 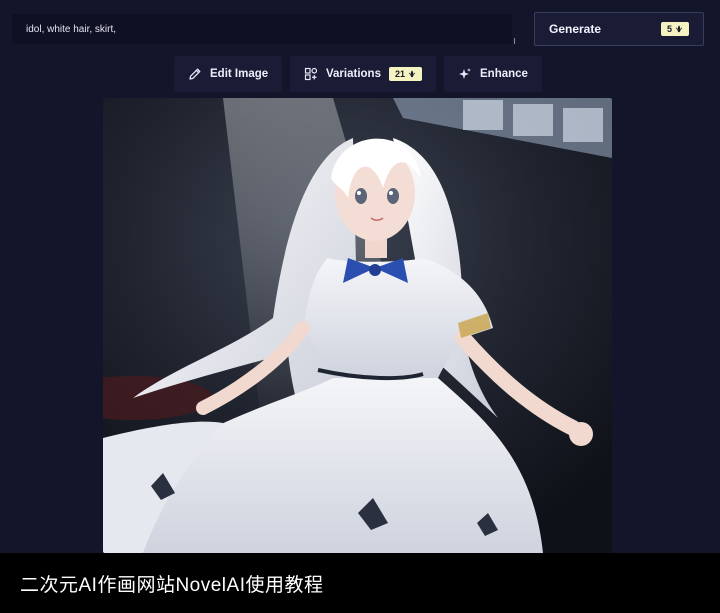 What do you see at coordinates (504, 74) in the screenshot?
I see `enhance-label: Enhance` at bounding box center [504, 74].